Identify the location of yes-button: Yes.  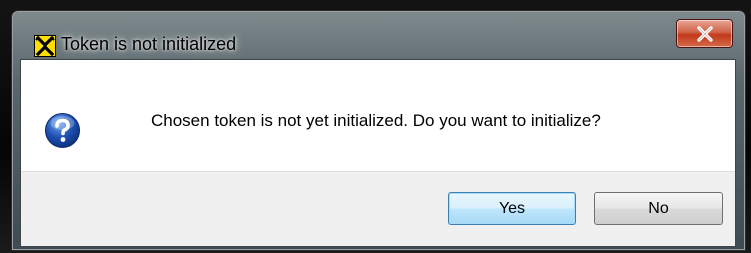
(512, 208).